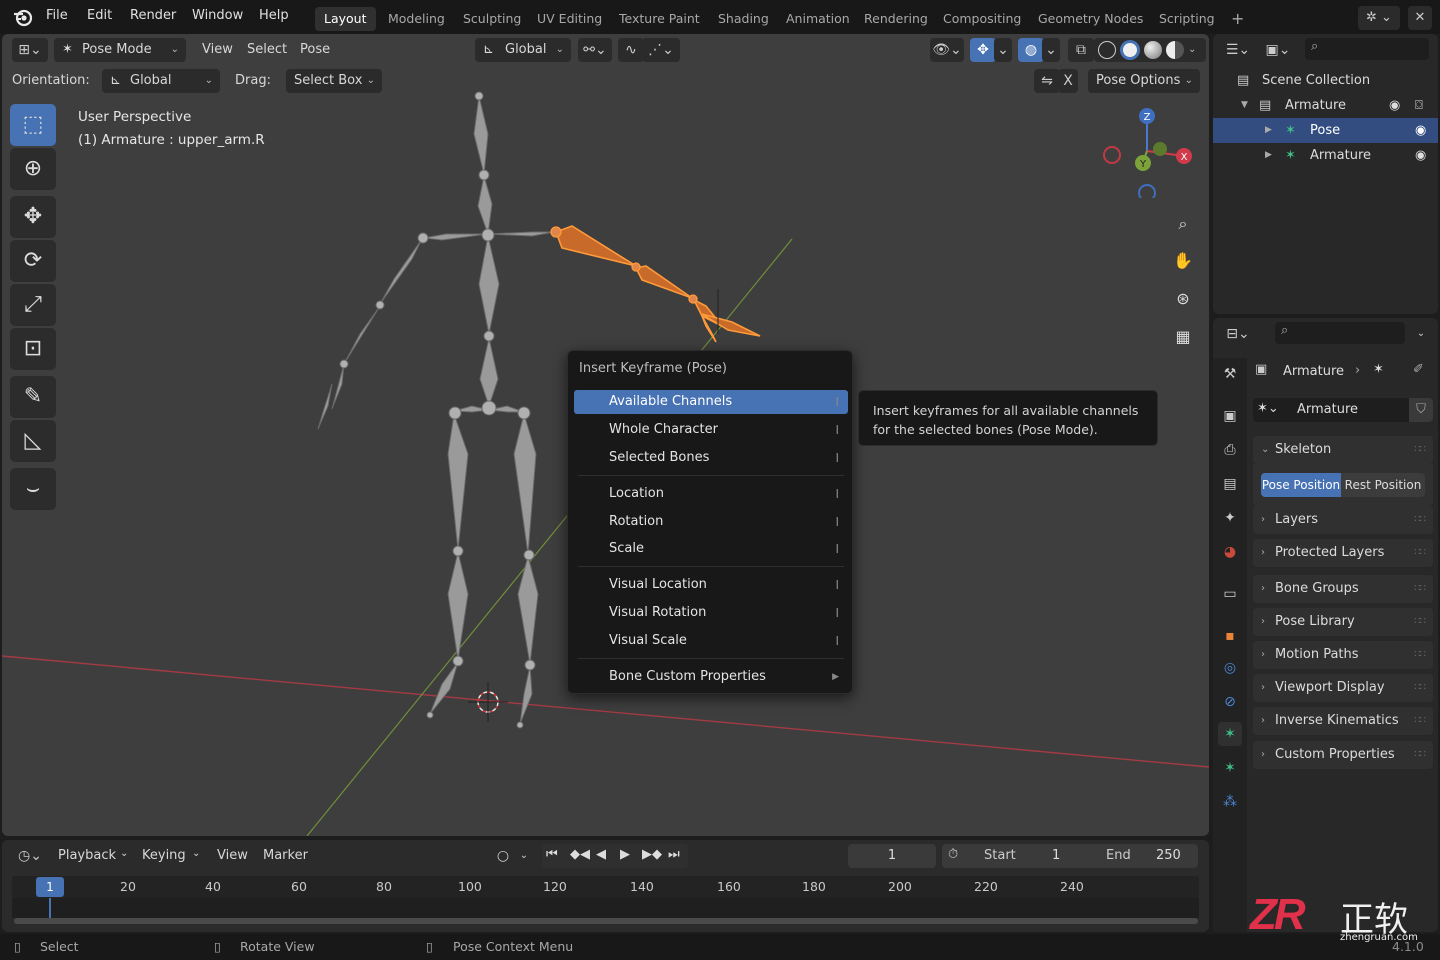 The height and width of the screenshot is (960, 1440). I want to click on close-icon: ✕, so click(1420, 18).